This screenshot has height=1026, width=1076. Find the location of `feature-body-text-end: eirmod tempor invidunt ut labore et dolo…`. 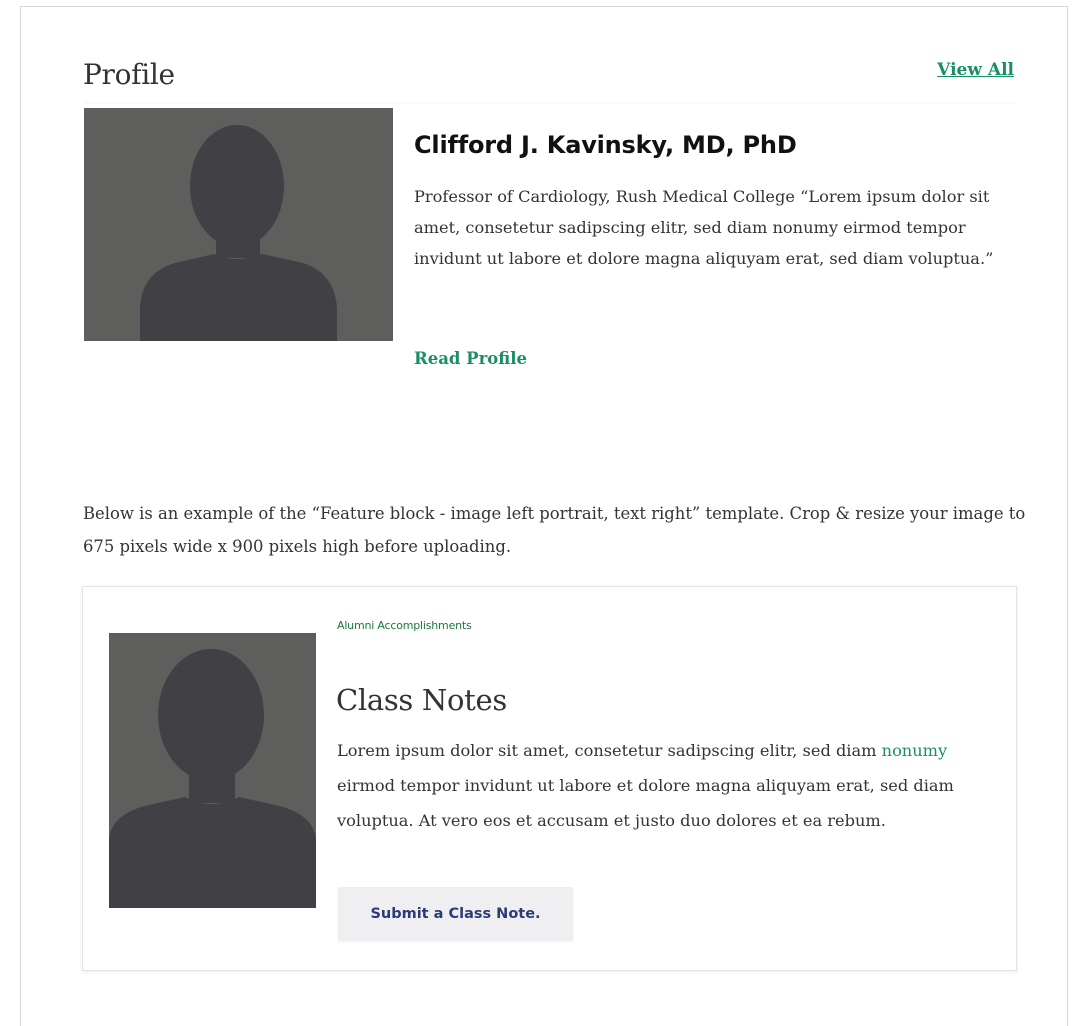

feature-body-text-end: eirmod tempor invidunt ut labore et dolo… is located at coordinates (645, 803).